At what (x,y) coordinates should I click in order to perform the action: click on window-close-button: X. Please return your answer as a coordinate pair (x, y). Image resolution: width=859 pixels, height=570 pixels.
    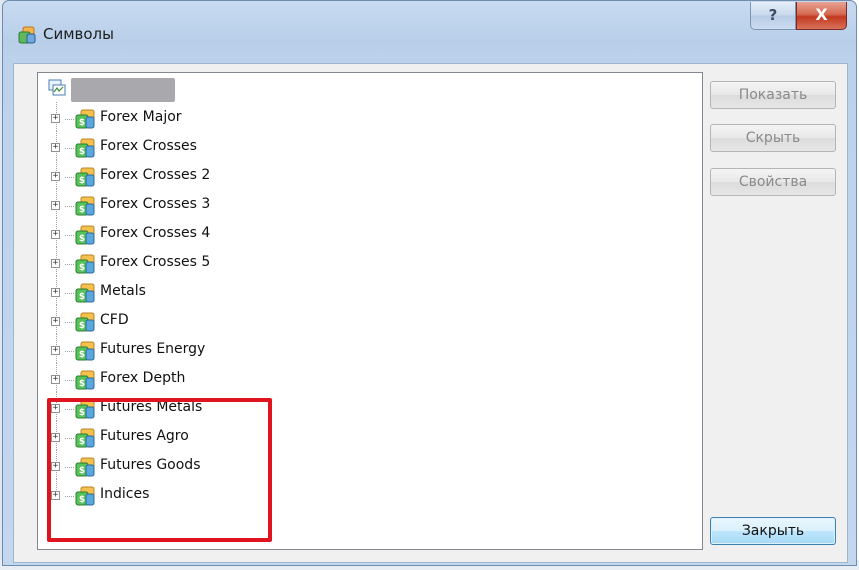
    Looking at the image, I should click on (821, 16).